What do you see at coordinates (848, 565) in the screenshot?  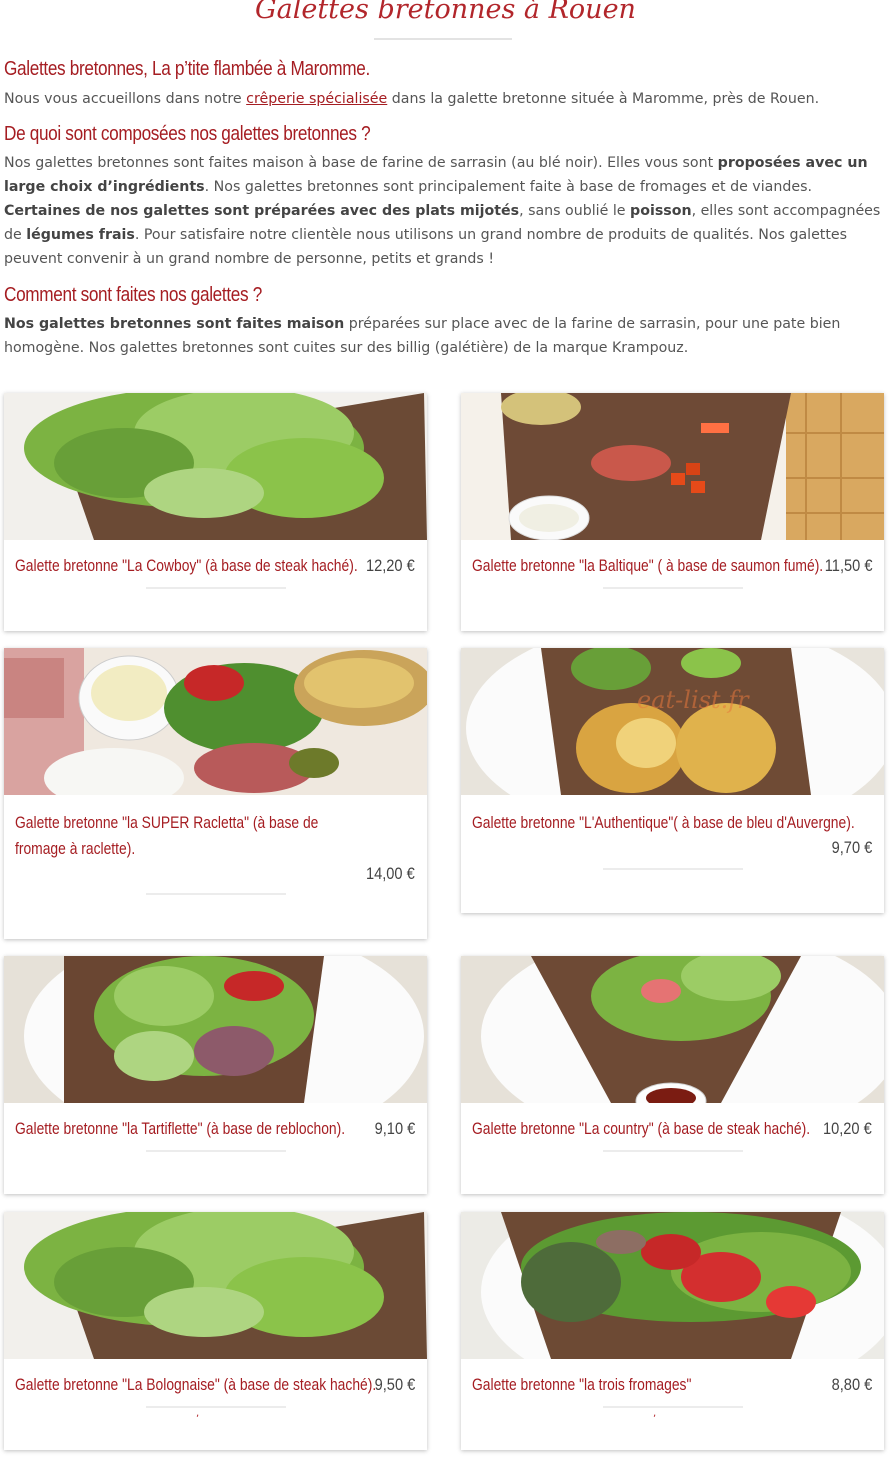 I see `product-price: 11,50 €` at bounding box center [848, 565].